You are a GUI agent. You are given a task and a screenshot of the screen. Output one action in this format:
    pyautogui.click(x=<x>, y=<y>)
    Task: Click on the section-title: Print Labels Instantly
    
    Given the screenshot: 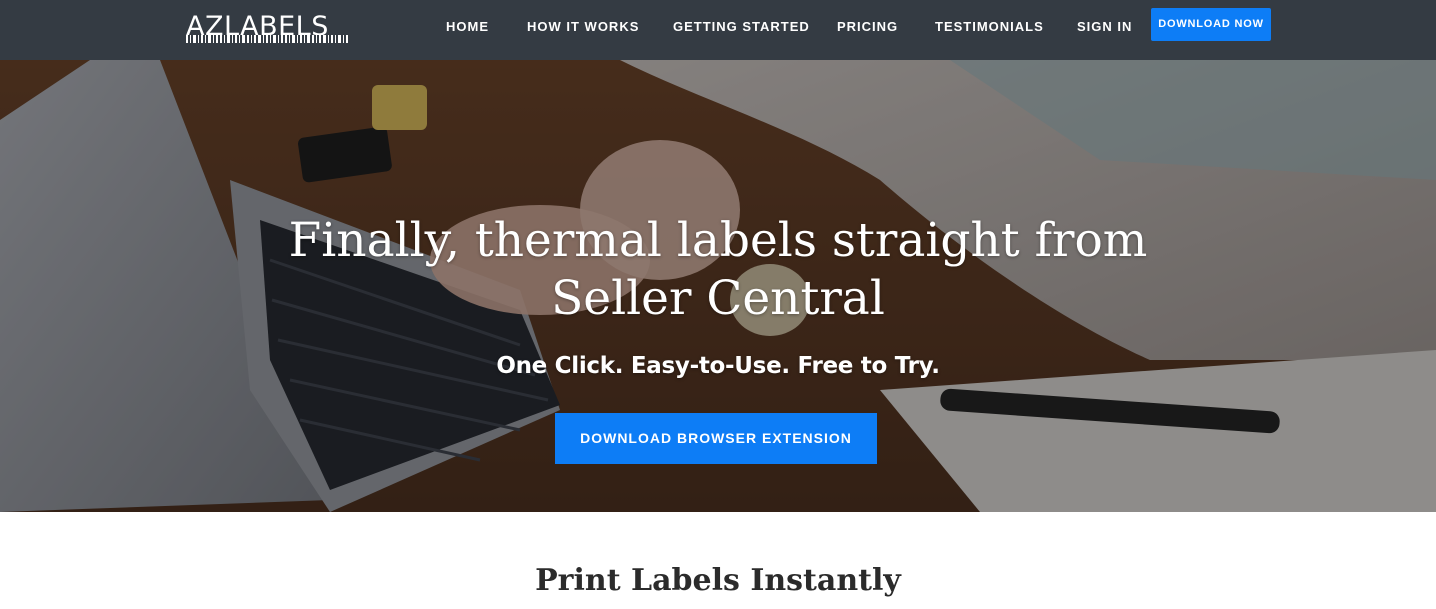 What is the action you would take?
    pyautogui.click(x=718, y=580)
    